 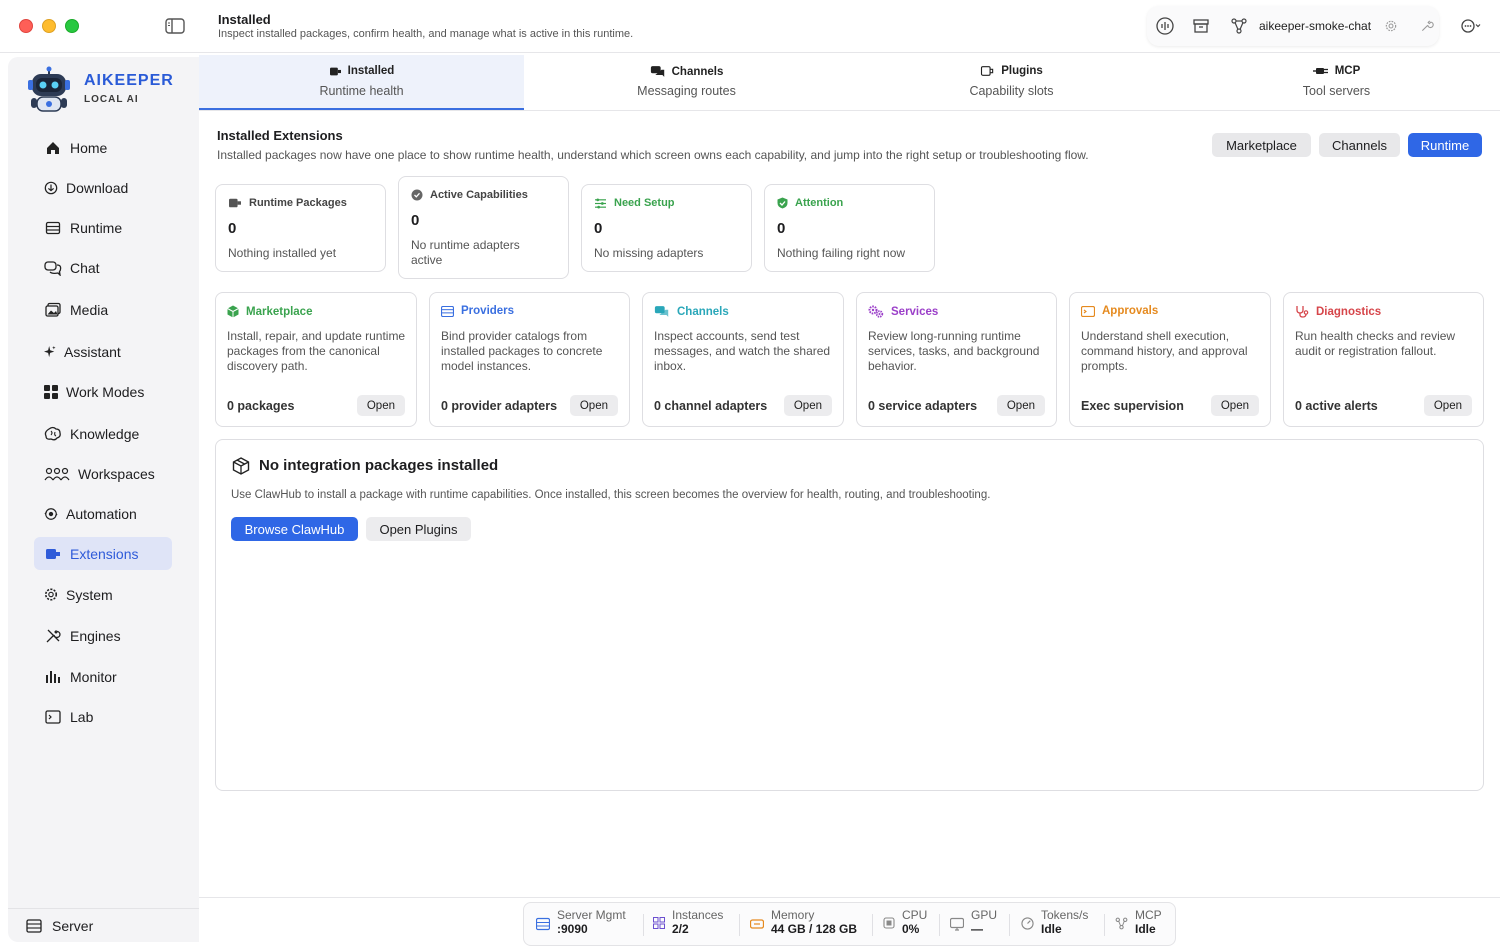 I want to click on robot-logo-icon, so click(x=49, y=89).